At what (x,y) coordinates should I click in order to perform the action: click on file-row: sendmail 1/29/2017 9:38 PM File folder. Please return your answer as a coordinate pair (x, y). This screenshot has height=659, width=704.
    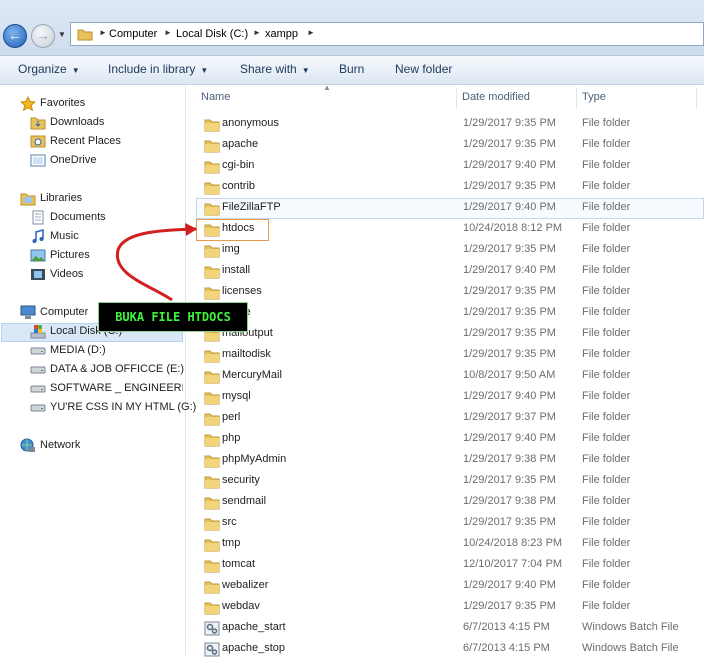
    Looking at the image, I should click on (445, 502).